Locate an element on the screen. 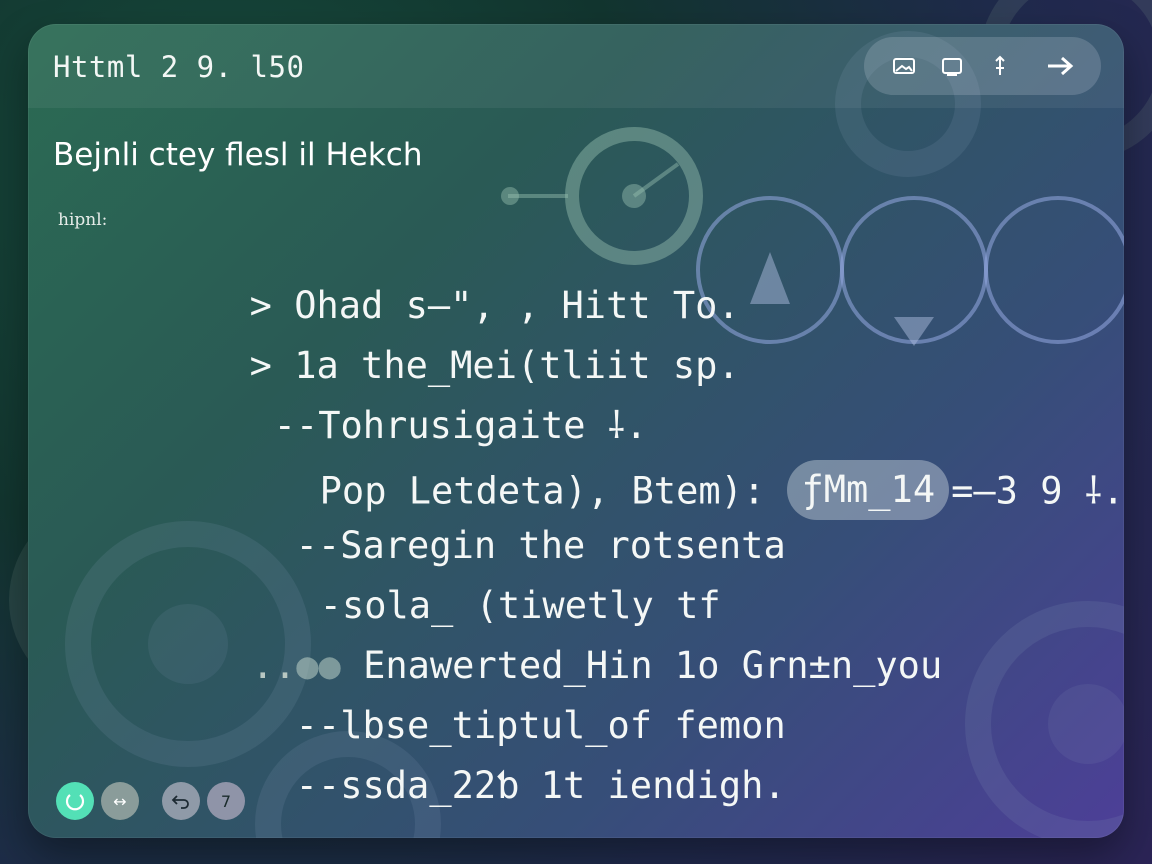 This screenshot has height=864, width=1152. help-icon: 7 is located at coordinates (226, 801).